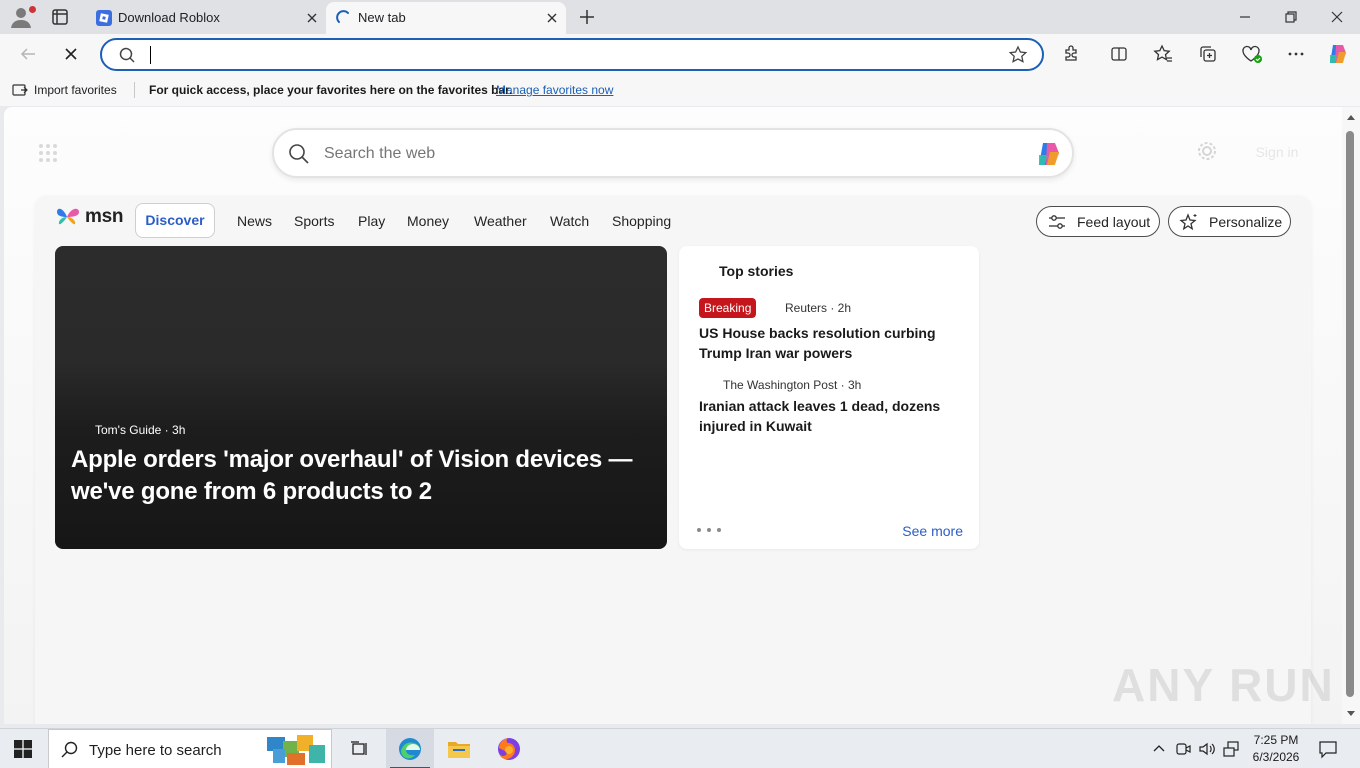  I want to click on profile-notification-dot, so click(32, 9).